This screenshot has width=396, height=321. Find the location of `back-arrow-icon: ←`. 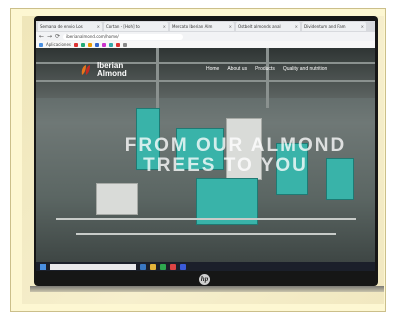

back-arrow-icon: ← is located at coordinates (41, 36).